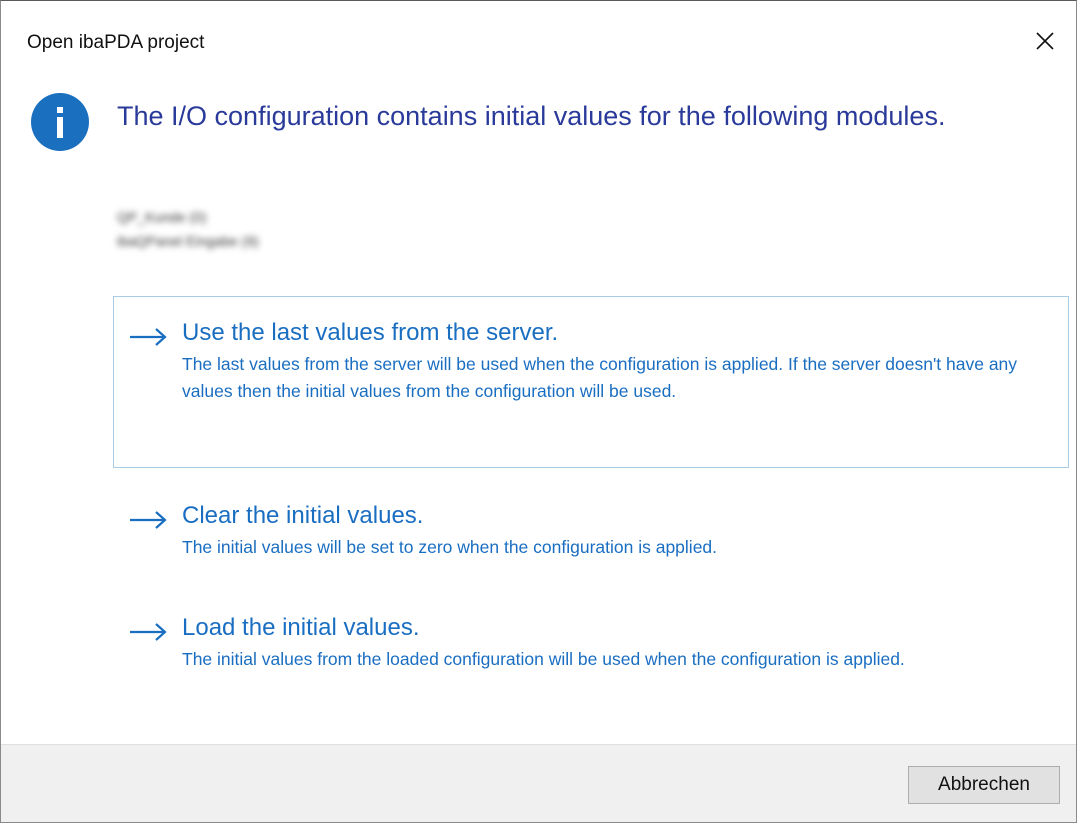 The height and width of the screenshot is (825, 1079). What do you see at coordinates (188, 229) in the screenshot?
I see `module-list: QP_Kunde (0) ibaQPanel Eingabe (9)` at bounding box center [188, 229].